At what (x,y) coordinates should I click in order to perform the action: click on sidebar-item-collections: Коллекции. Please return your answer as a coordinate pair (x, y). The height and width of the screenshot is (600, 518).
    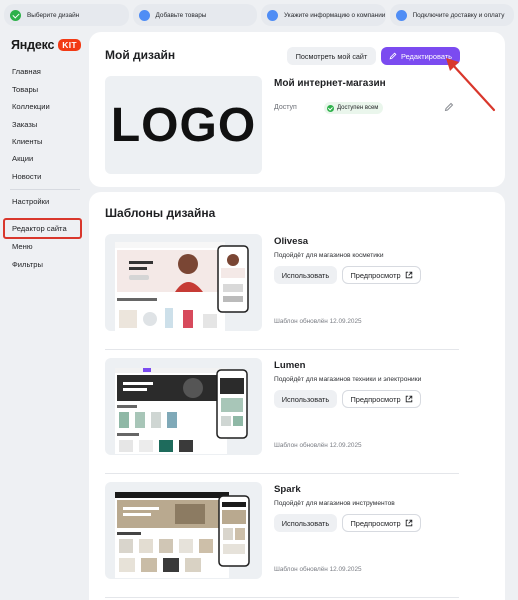
    Looking at the image, I should click on (31, 106).